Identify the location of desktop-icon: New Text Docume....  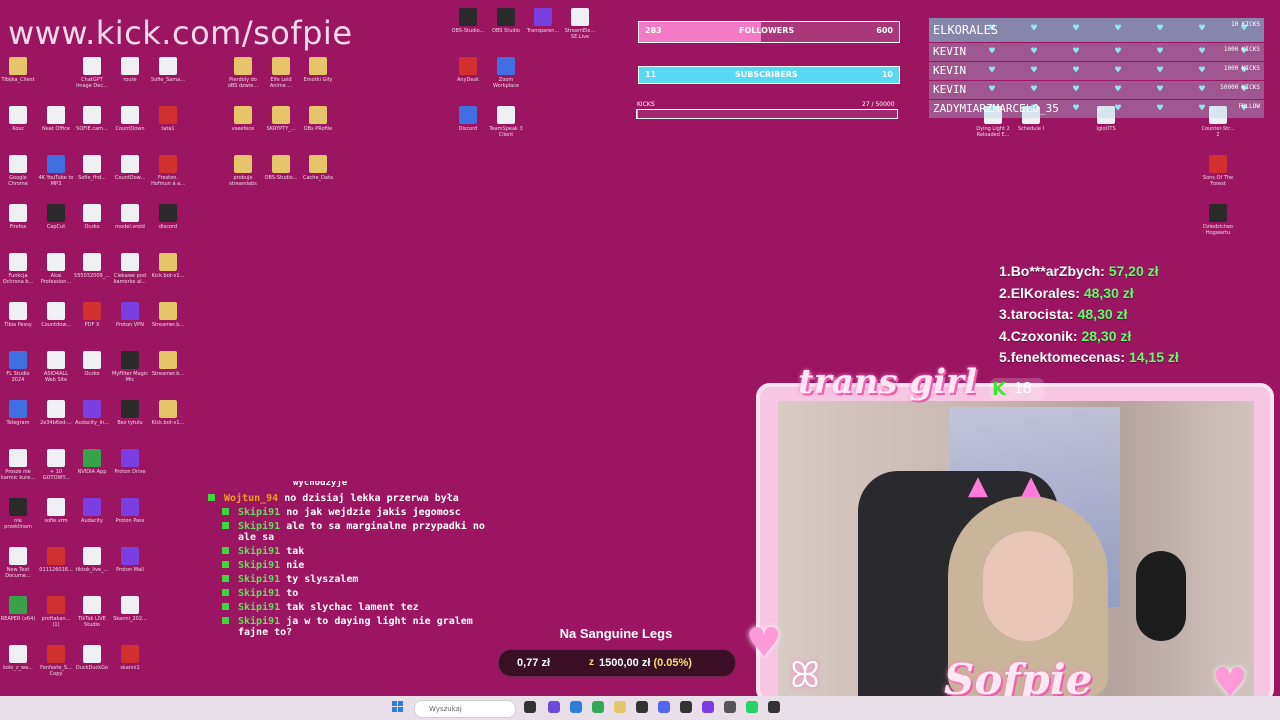
(18, 563).